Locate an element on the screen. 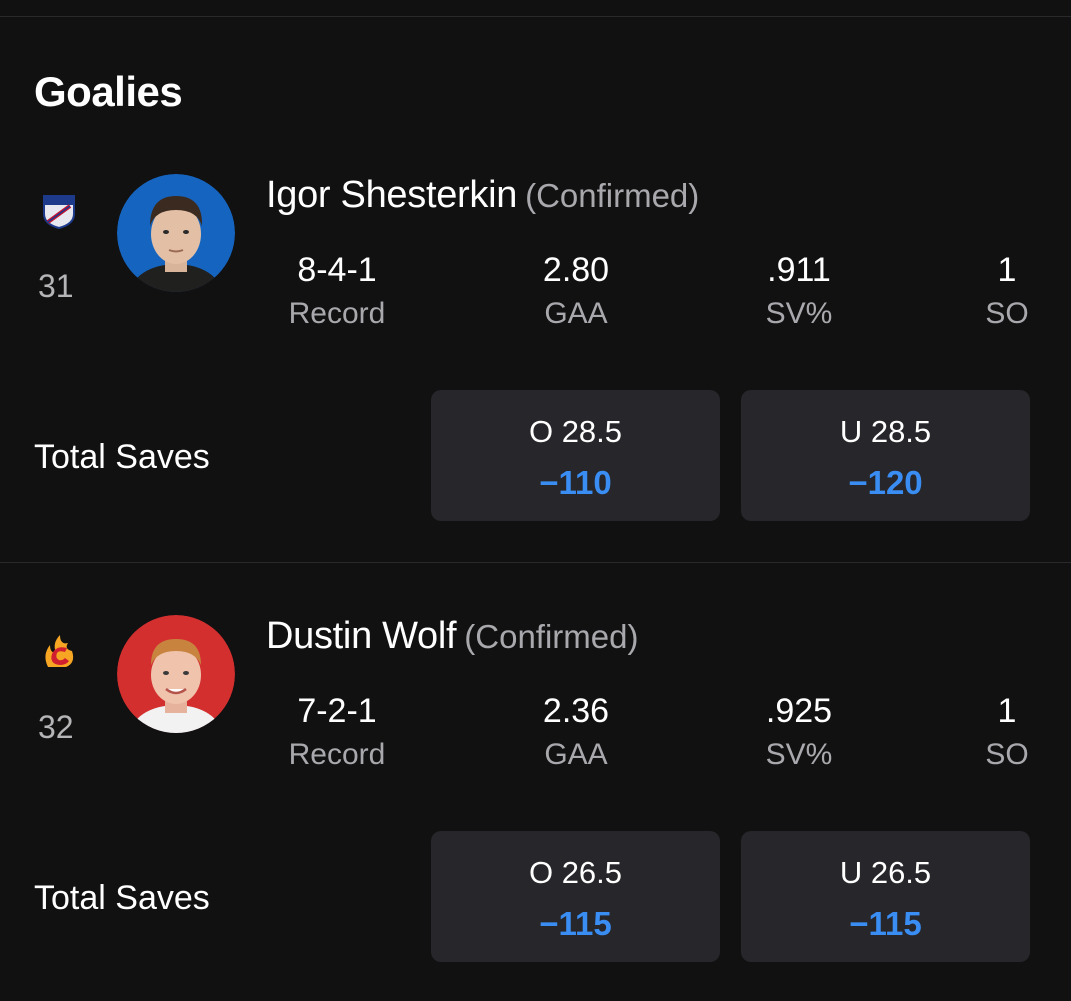 The image size is (1071, 1001). odds-line: O 28.5 is located at coordinates (575, 431).